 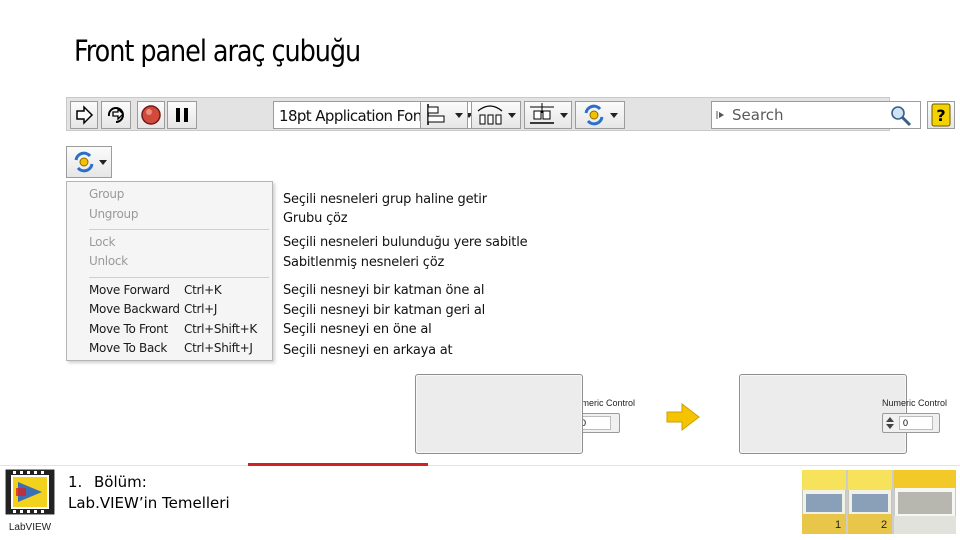 I want to click on resize-icon, so click(x=542, y=113).